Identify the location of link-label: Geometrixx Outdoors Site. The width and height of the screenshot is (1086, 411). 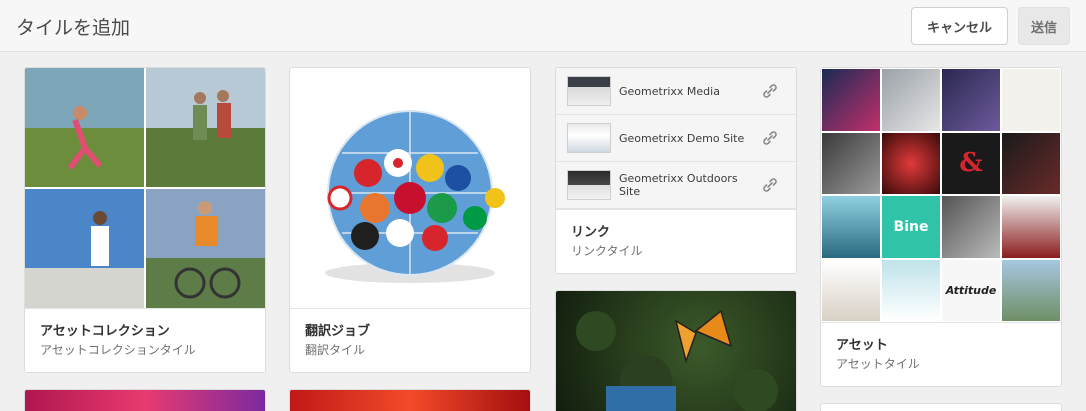
(678, 185).